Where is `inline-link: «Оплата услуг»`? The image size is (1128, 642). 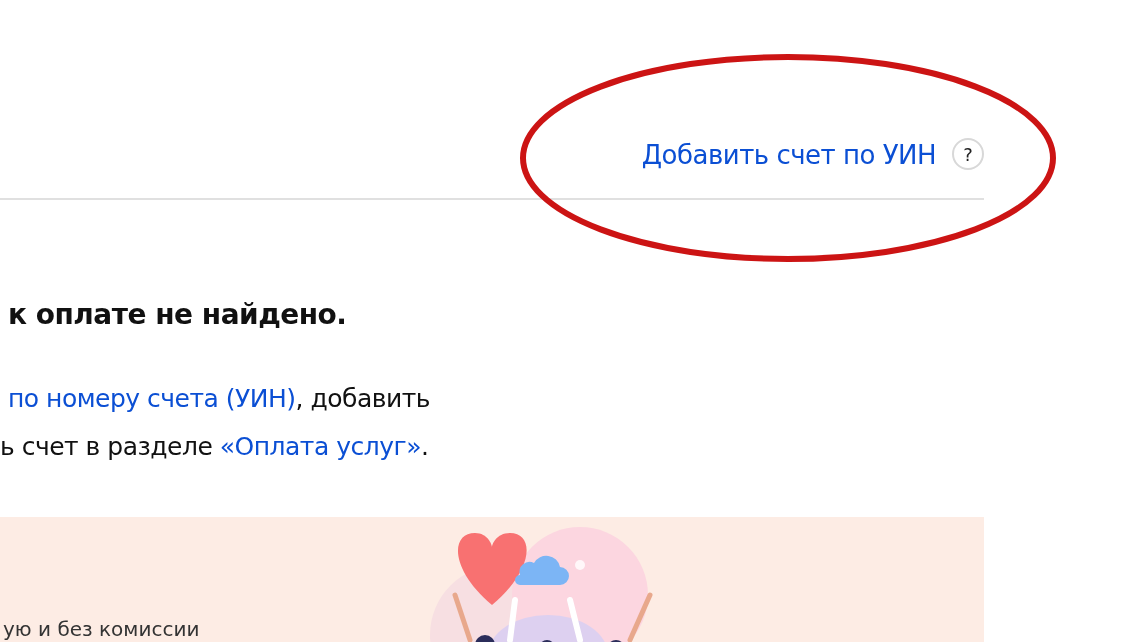
inline-link: «Оплата услуг» is located at coordinates (320, 446).